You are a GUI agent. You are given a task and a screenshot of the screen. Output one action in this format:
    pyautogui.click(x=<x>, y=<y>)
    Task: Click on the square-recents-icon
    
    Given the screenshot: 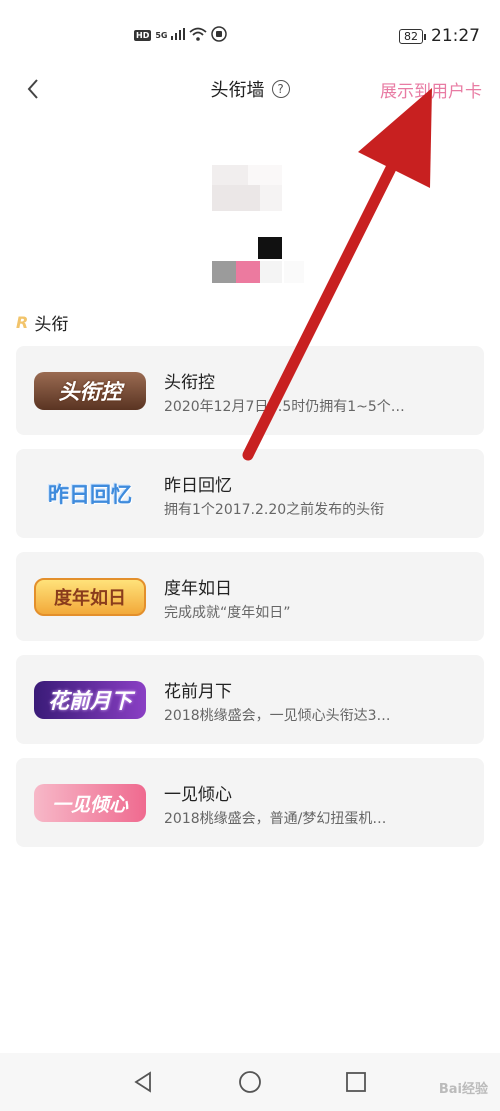 What is the action you would take?
    pyautogui.click(x=356, y=1082)
    